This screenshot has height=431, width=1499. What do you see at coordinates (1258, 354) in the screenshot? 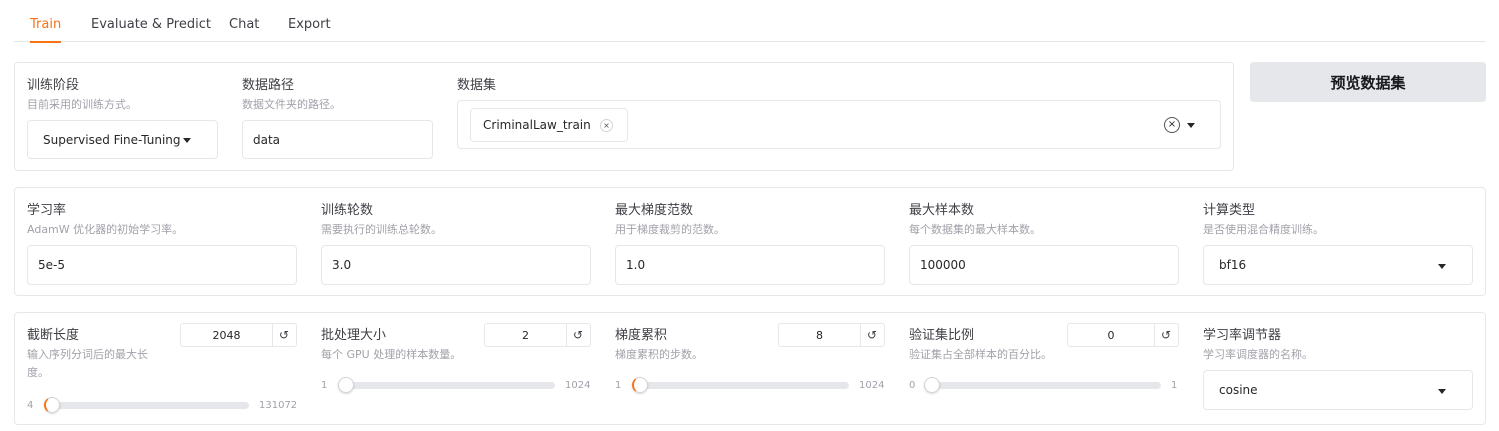
I see `lr-scheduler-info: 学习率调度器的名称。` at bounding box center [1258, 354].